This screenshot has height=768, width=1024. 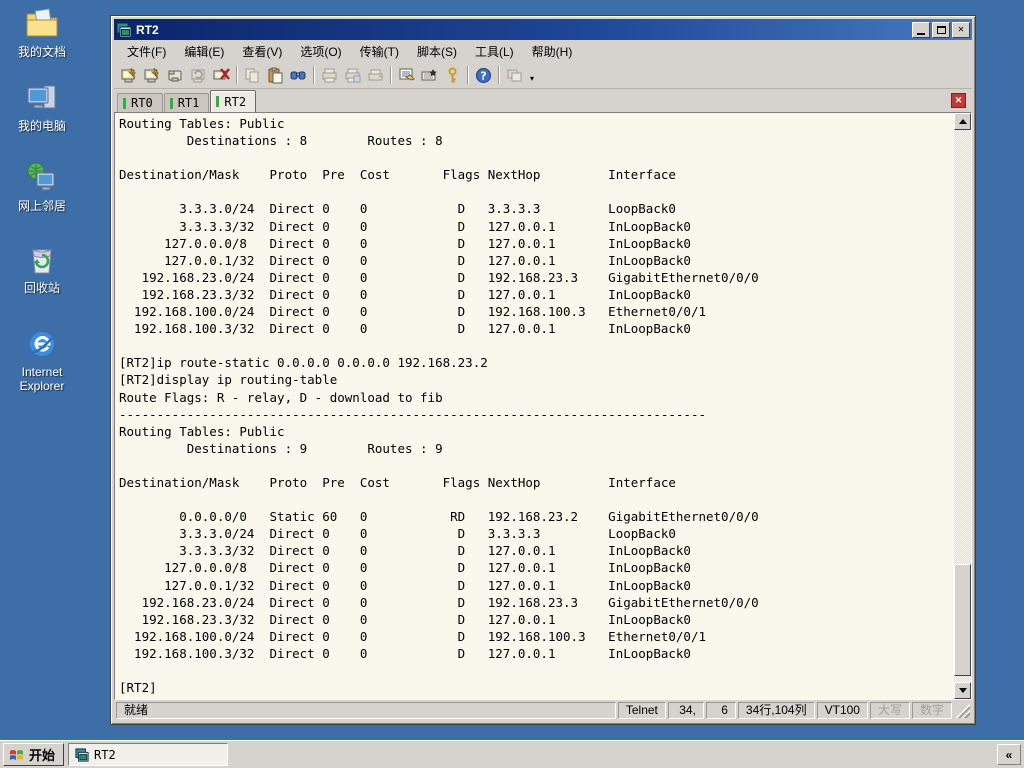 I want to click on scrollbar-thumb, so click(x=962, y=620).